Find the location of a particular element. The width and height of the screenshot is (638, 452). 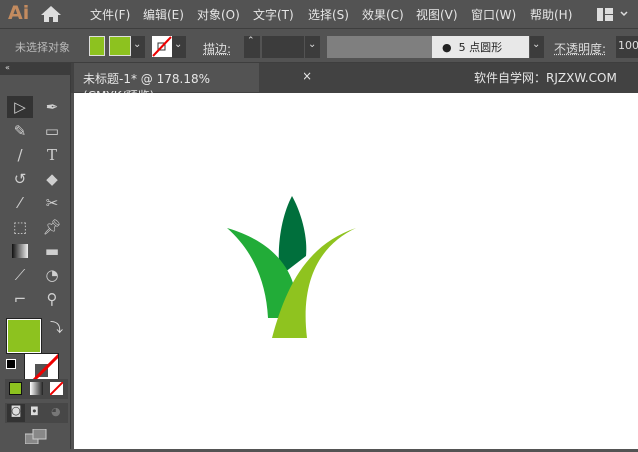

curvature-tool-icon: ✎ is located at coordinates (20, 131).